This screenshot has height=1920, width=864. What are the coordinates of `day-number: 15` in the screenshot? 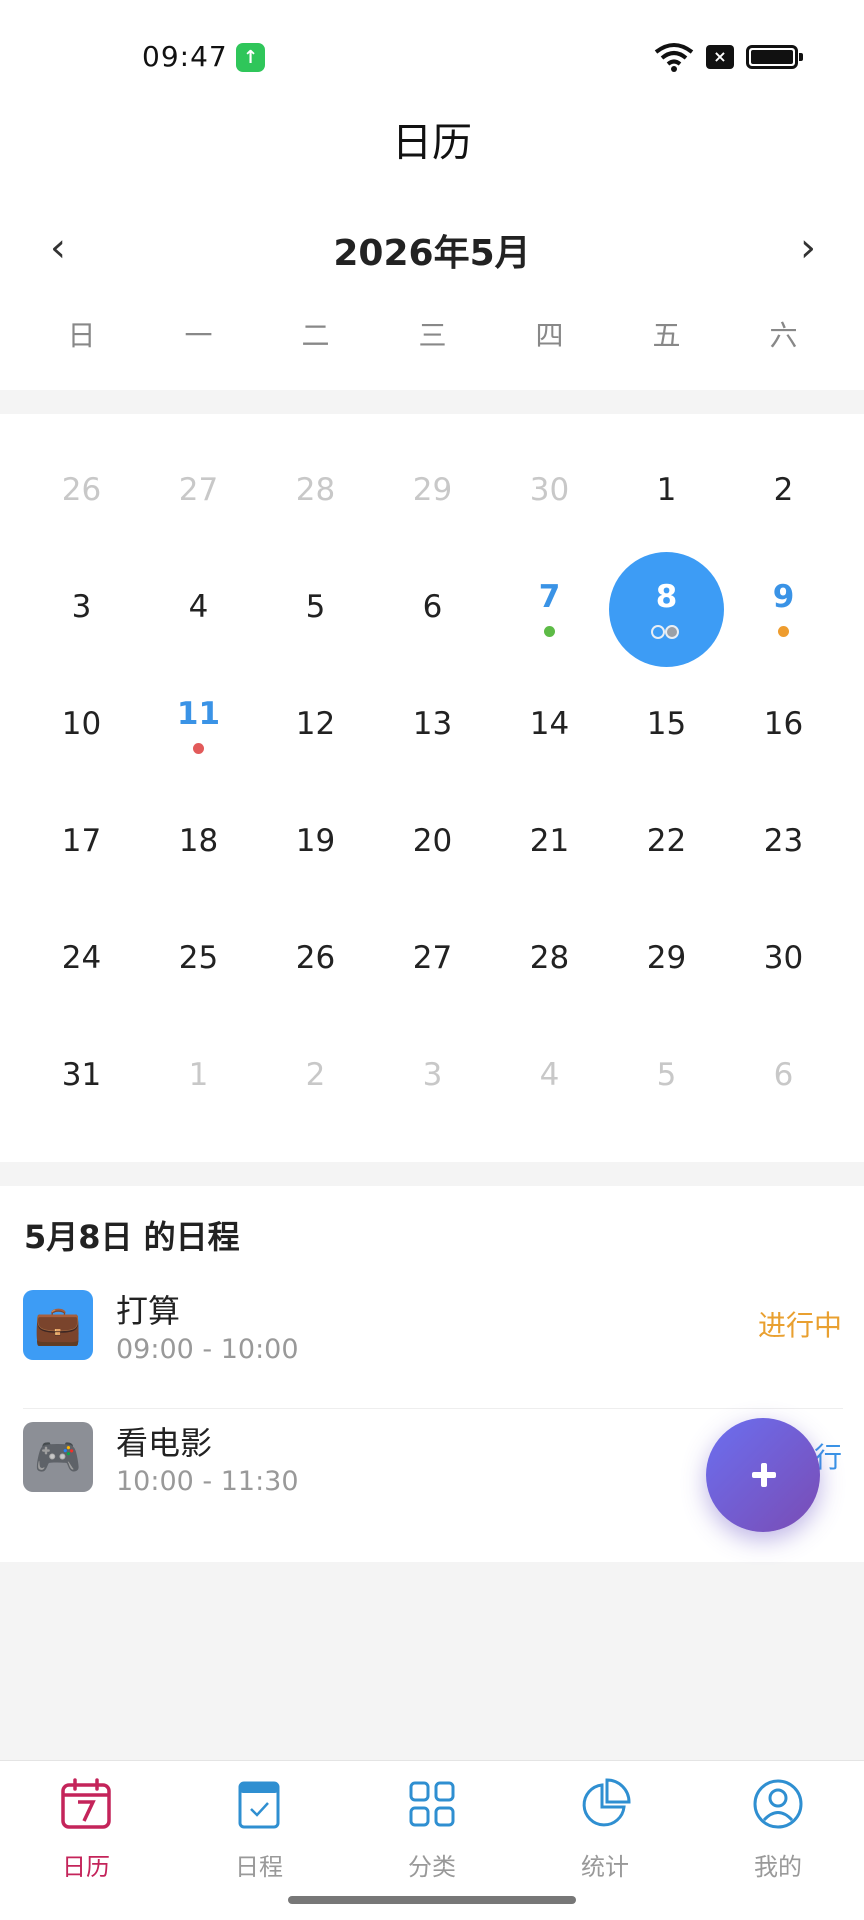 It's located at (666, 724).